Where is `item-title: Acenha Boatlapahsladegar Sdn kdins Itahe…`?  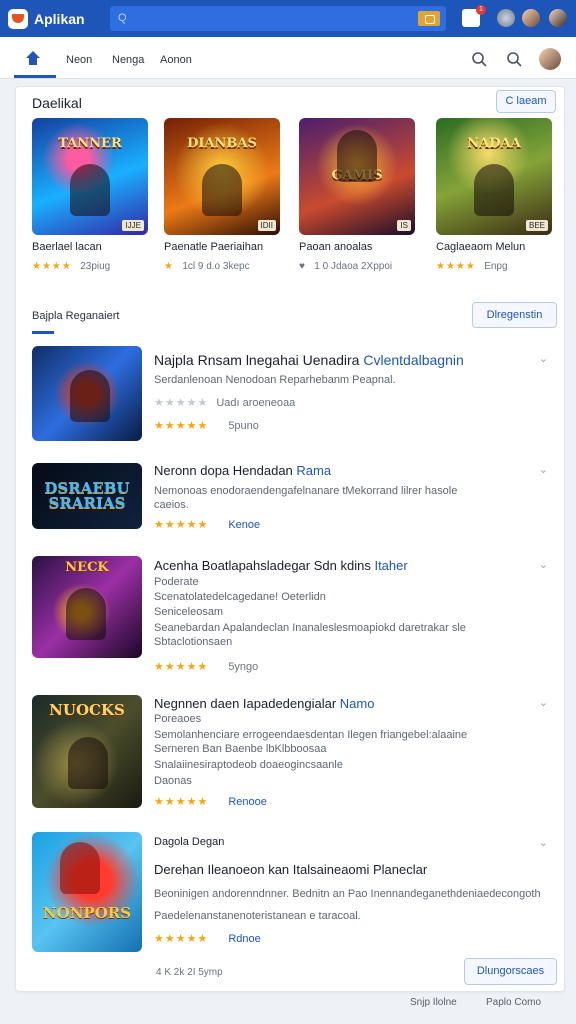
item-title: Acenha Boatlapahsladegar Sdn kdins Itahe… is located at coordinates (281, 565).